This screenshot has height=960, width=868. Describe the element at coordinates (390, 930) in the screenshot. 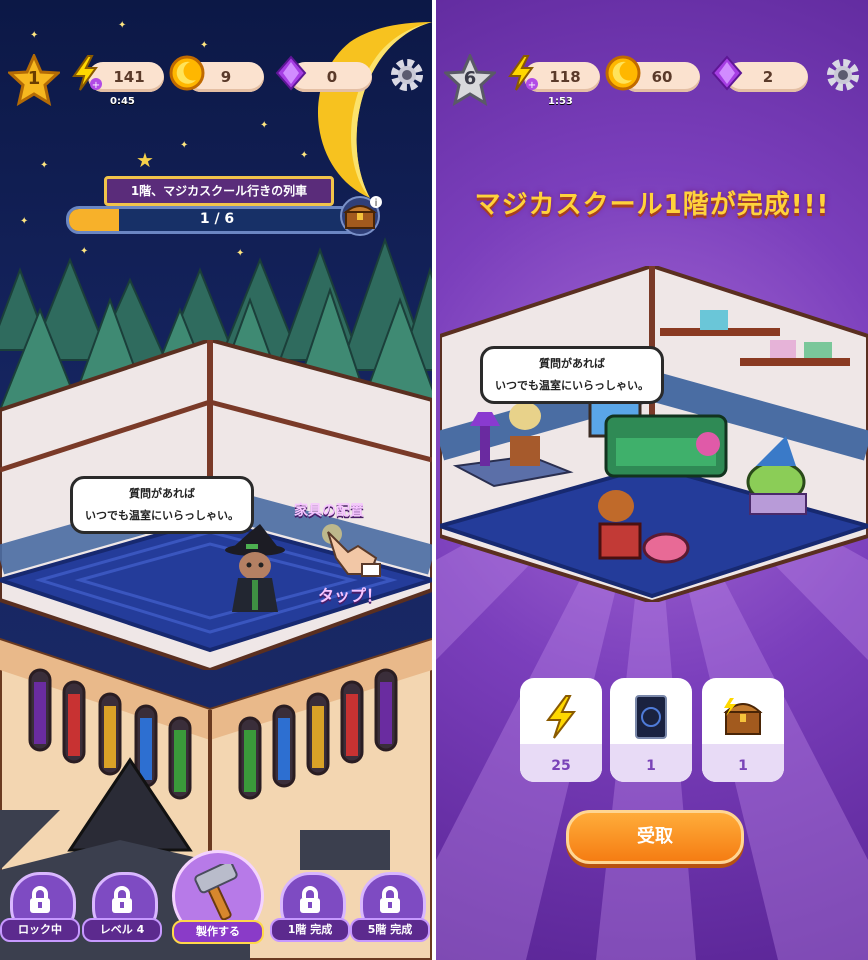

I see `bottom-button-label: 5階 完成` at that location.